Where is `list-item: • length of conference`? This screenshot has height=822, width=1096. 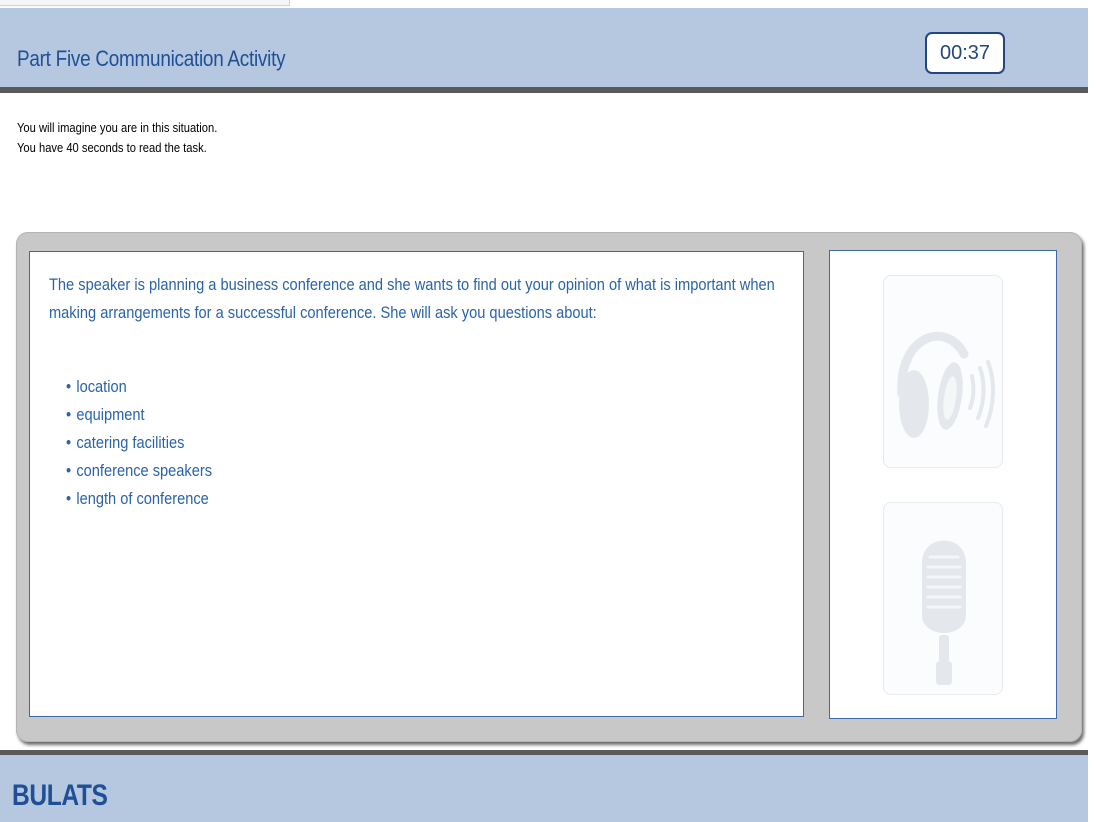
list-item: • length of conference is located at coordinates (137, 498).